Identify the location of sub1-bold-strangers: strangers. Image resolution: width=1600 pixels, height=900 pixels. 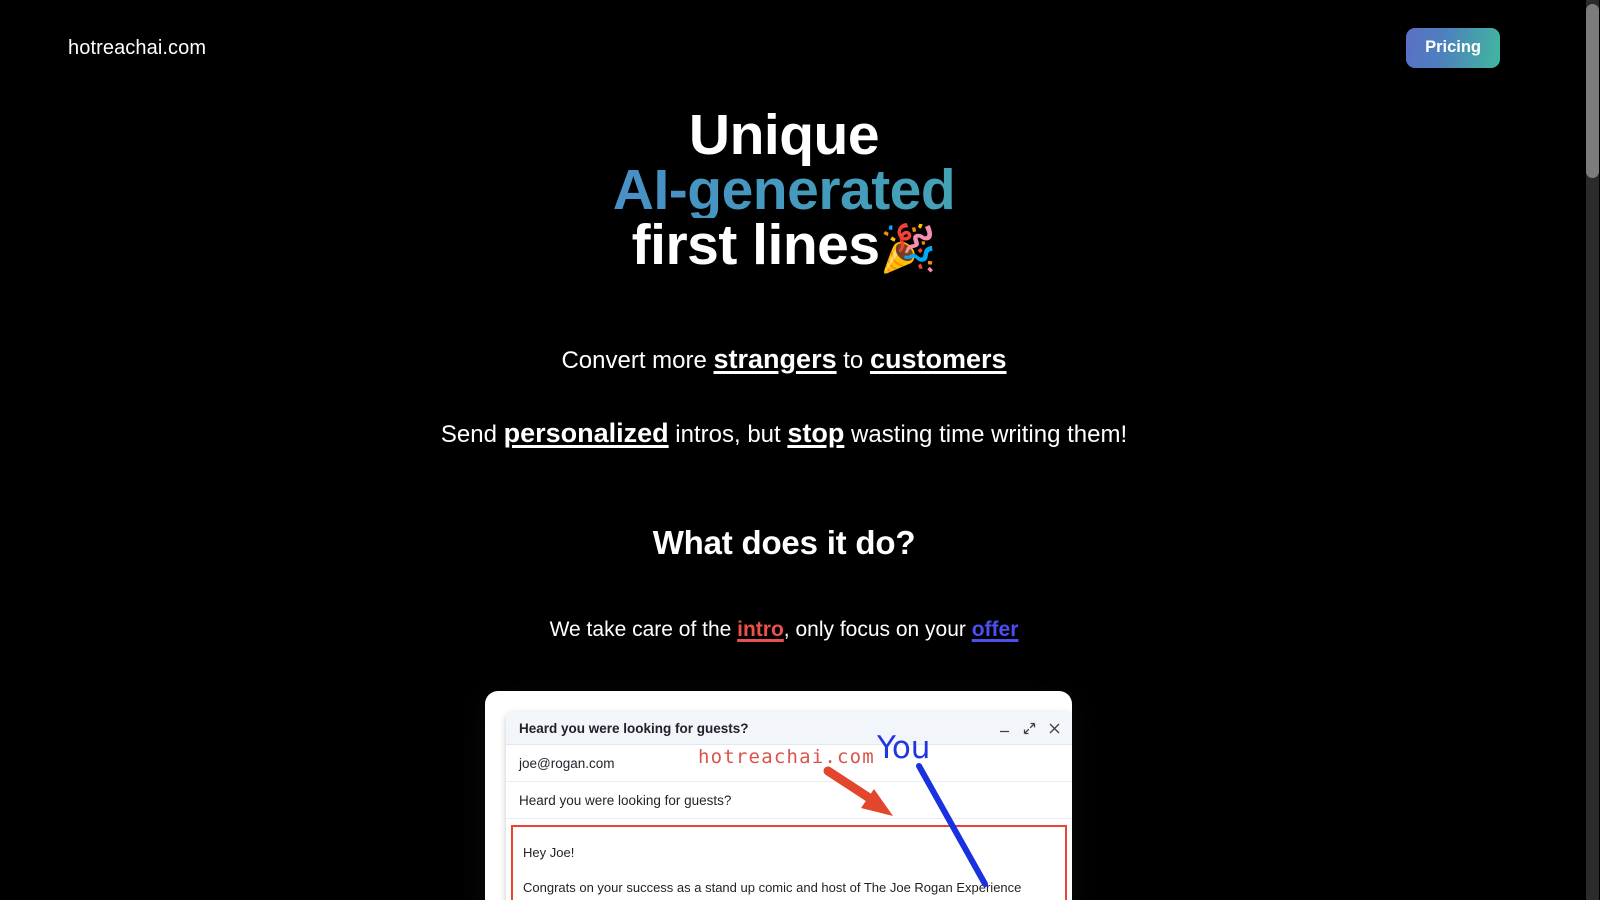
(775, 359).